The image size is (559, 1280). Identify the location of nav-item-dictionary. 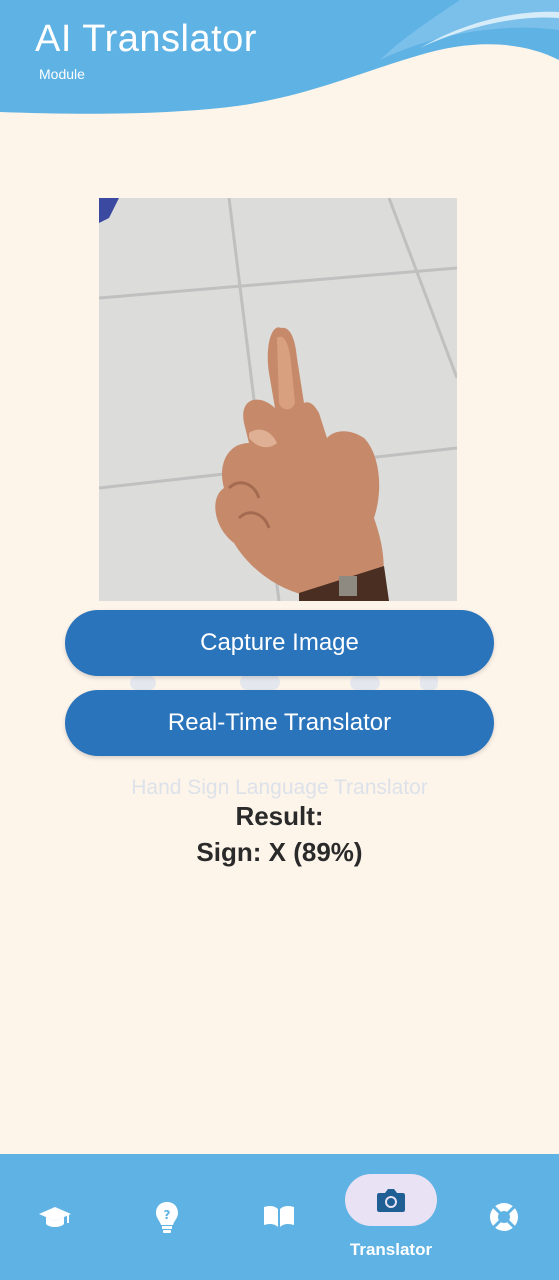
(279, 1217).